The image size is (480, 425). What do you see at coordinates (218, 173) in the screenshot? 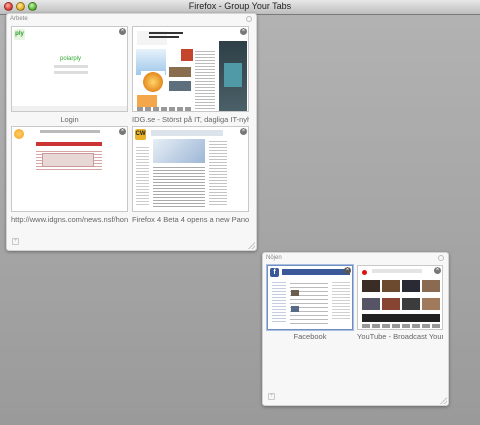
I see `sidebar-text` at bounding box center [218, 173].